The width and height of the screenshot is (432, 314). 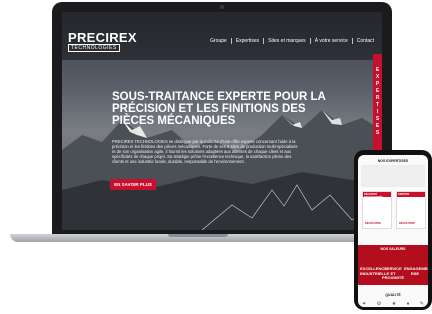 I want to click on camera, so click(x=222, y=7).